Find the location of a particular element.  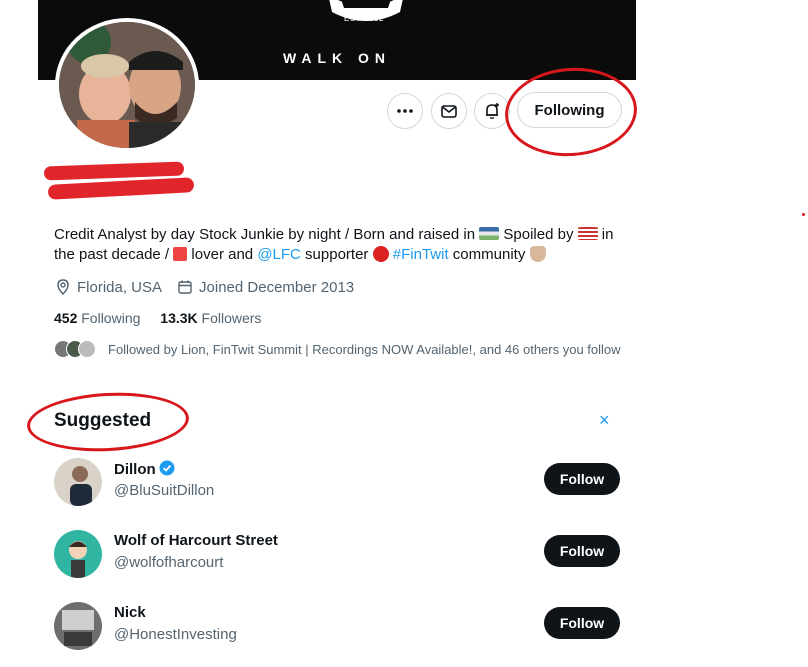

user-handle: @HonestInvesting is located at coordinates (175, 634).